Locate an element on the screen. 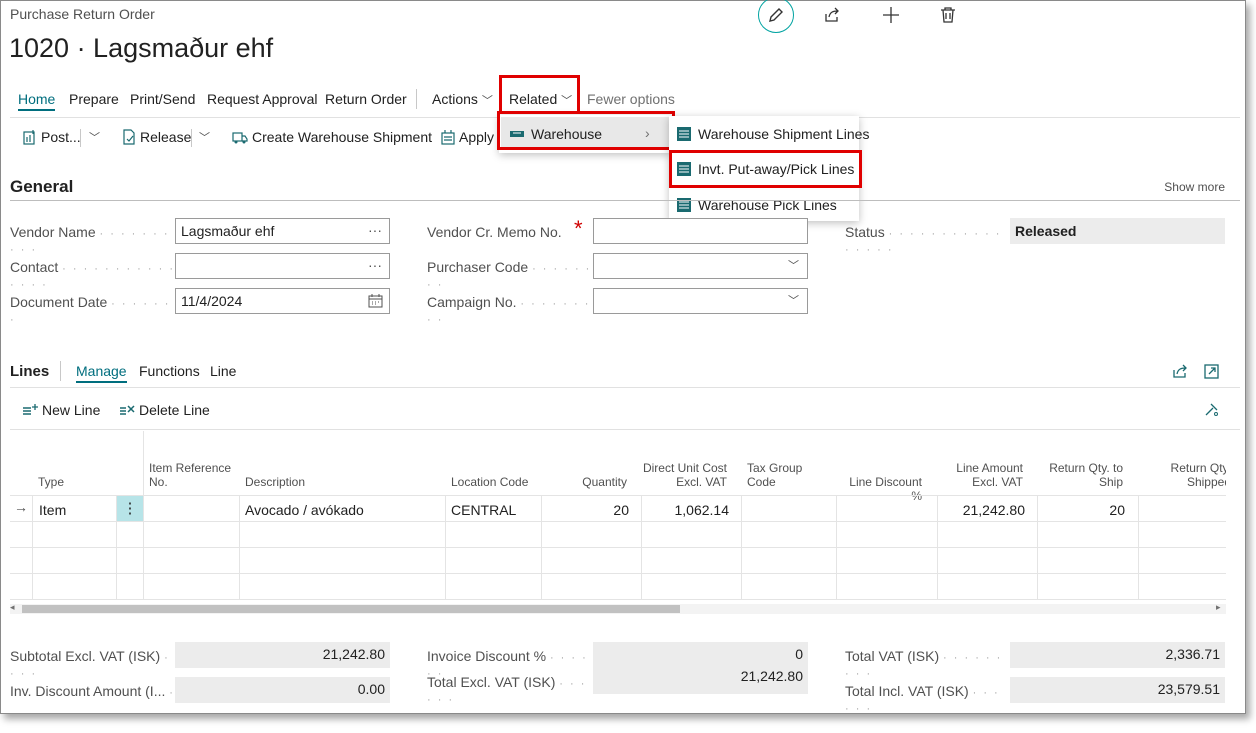 The width and height of the screenshot is (1256, 733). document-date-label-text: Document Date is located at coordinates (59, 302).